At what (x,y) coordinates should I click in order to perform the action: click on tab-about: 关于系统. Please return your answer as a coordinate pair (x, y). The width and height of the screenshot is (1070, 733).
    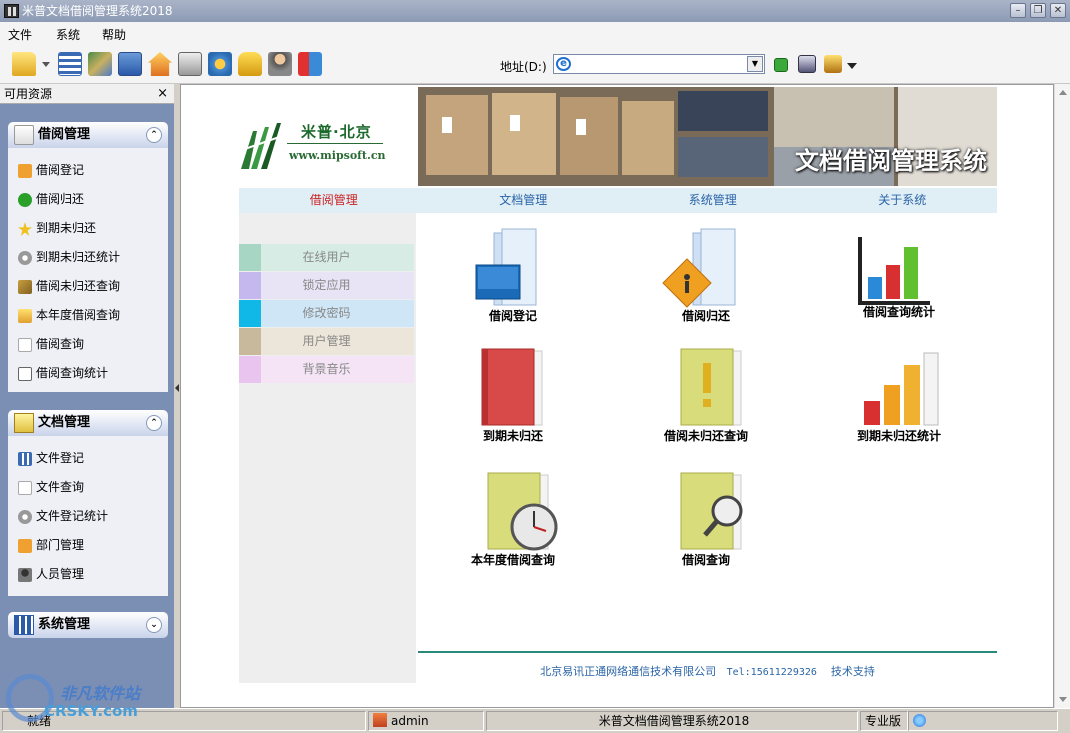
    Looking at the image, I should click on (903, 200).